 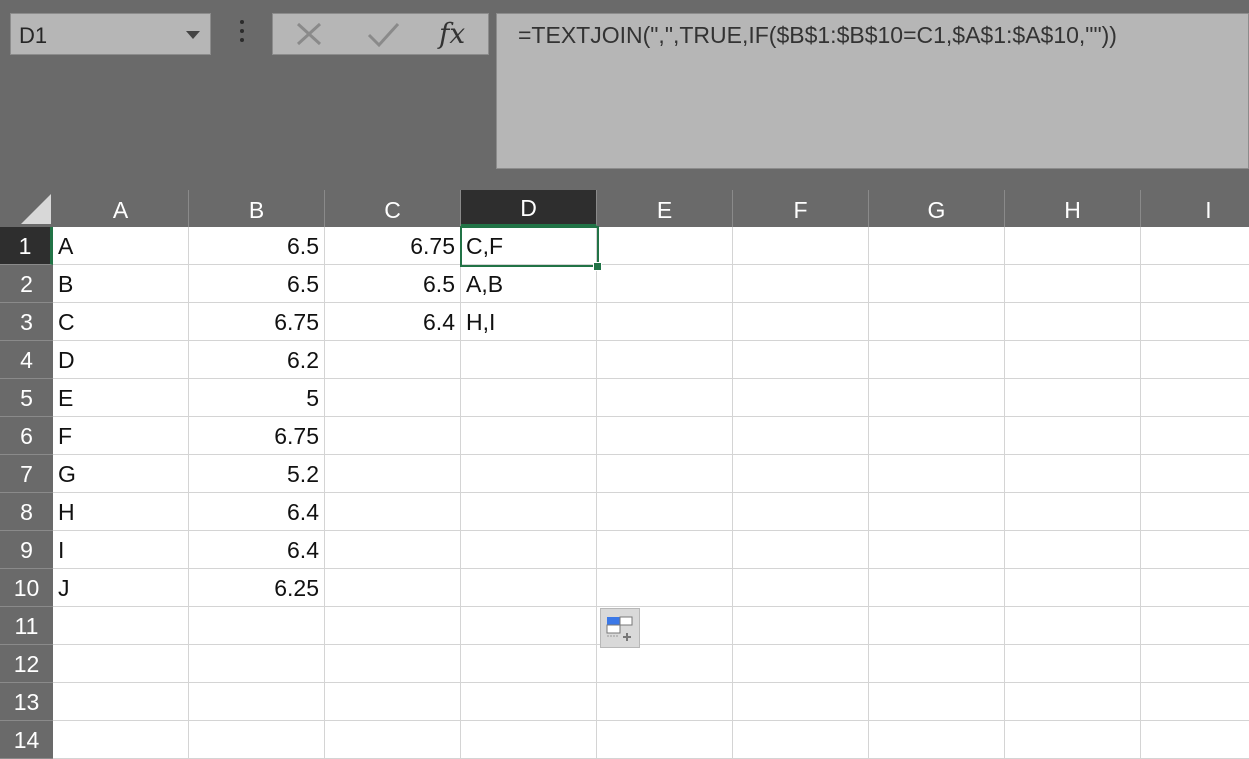 What do you see at coordinates (801, 664) in the screenshot?
I see `cell-f12` at bounding box center [801, 664].